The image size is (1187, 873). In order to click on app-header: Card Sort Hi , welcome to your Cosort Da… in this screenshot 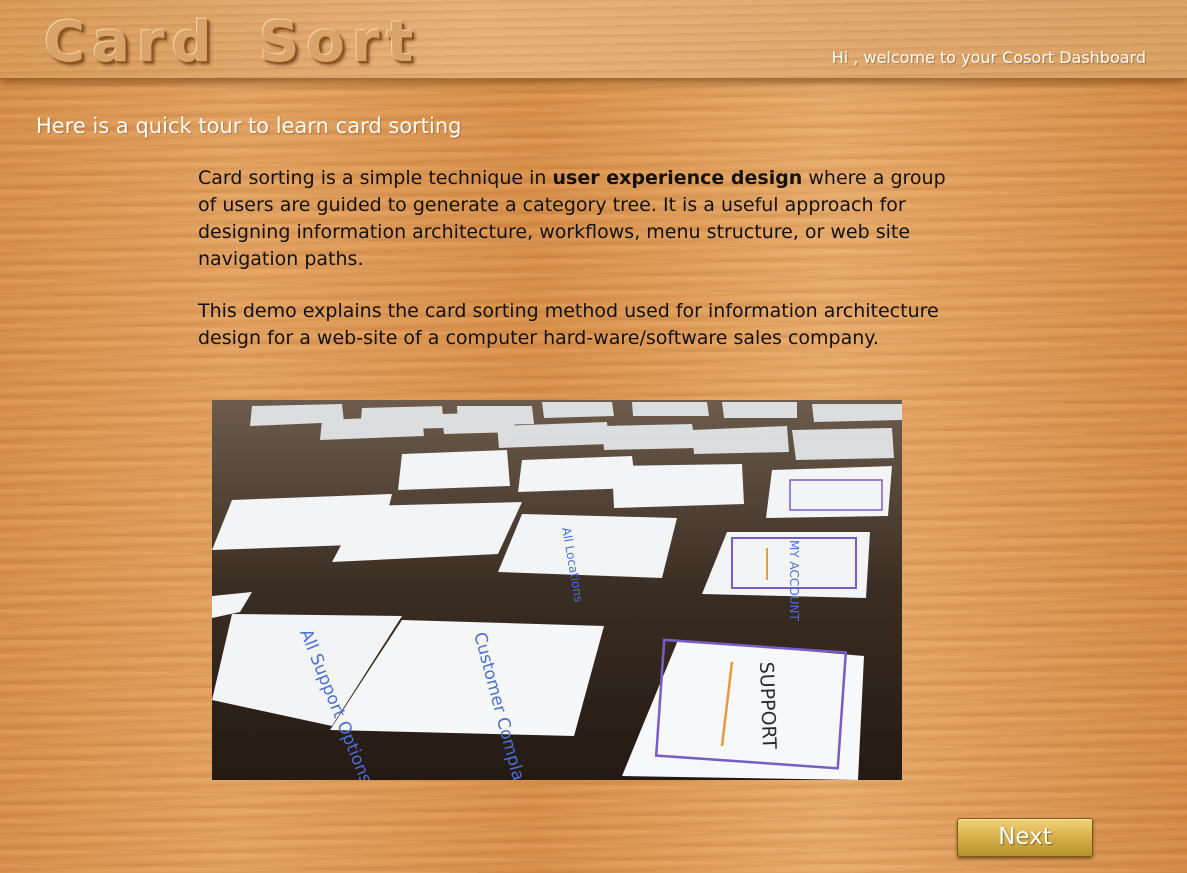, I will do `click(593, 39)`.